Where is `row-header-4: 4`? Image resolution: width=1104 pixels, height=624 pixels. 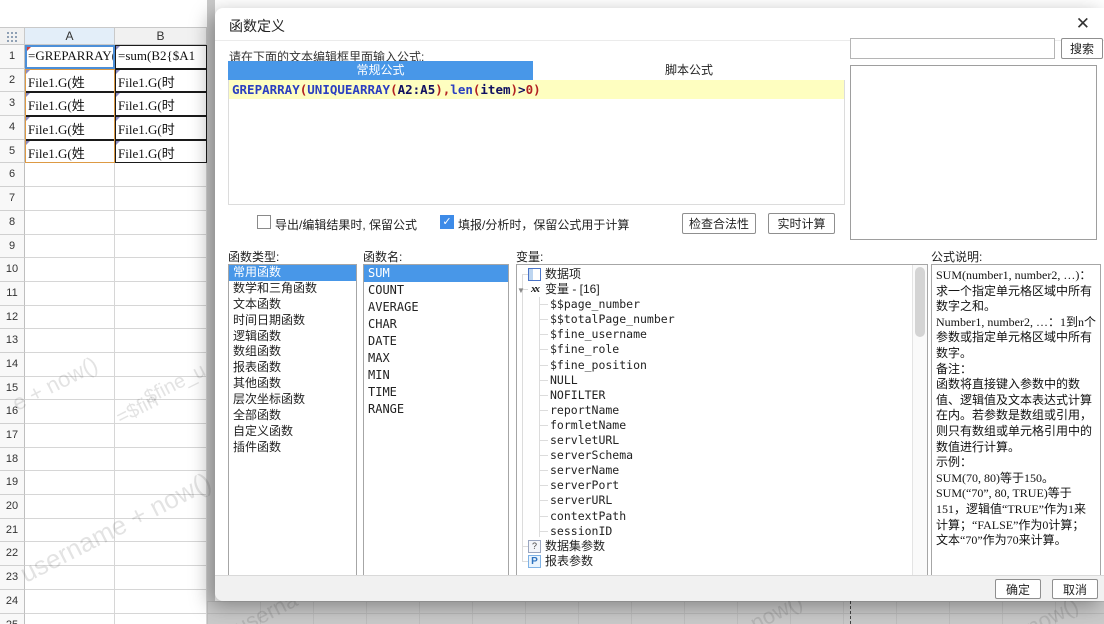 row-header-4: 4 is located at coordinates (12, 128).